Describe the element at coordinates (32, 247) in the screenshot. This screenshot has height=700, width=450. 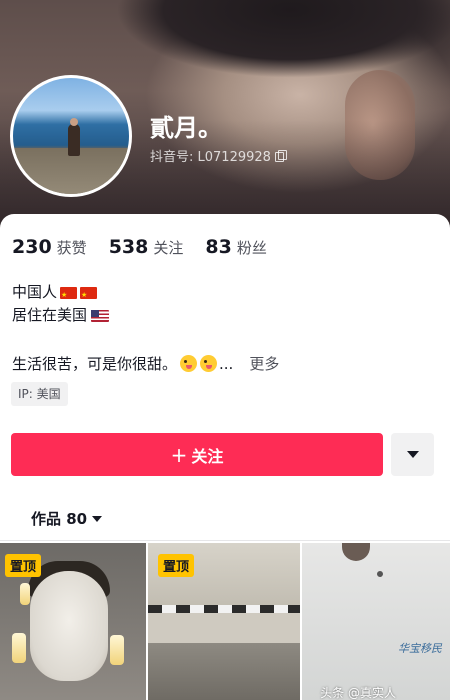
I see `stat-likes-value: 230` at that location.